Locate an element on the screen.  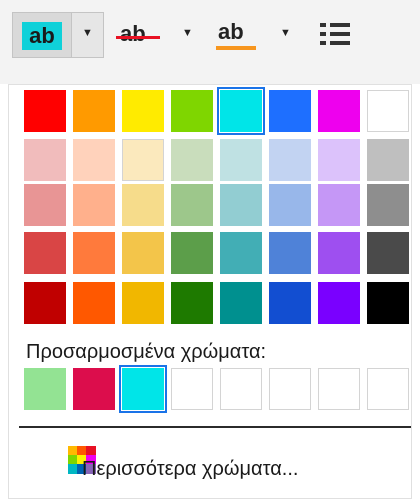
underline-button: ab is located at coordinates (237, 35).